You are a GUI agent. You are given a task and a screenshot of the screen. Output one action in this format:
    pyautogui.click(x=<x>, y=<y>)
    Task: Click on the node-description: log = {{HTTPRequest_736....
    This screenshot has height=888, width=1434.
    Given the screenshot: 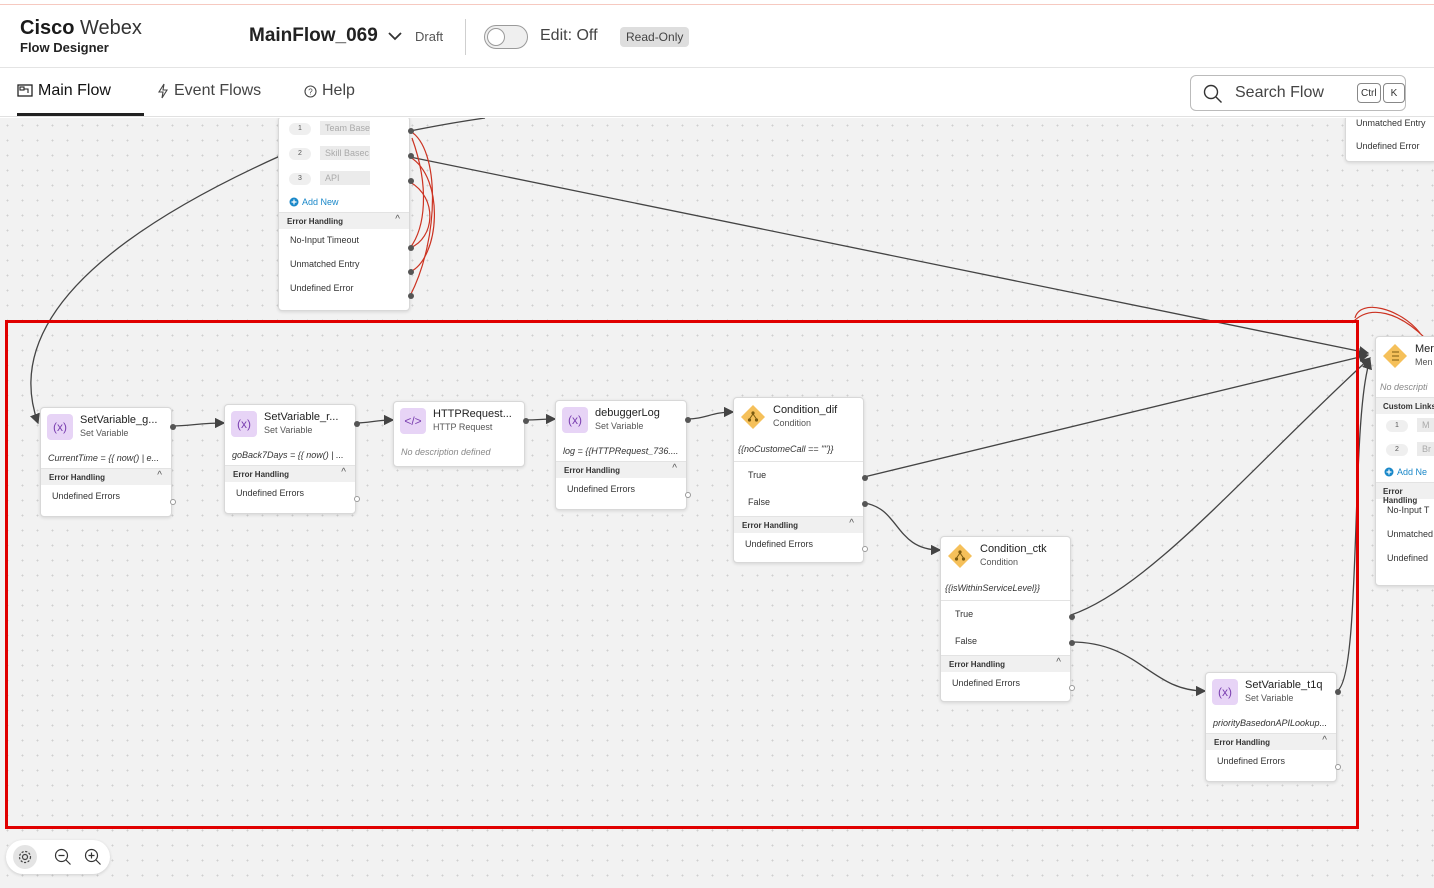 What is the action you would take?
    pyautogui.click(x=621, y=451)
    